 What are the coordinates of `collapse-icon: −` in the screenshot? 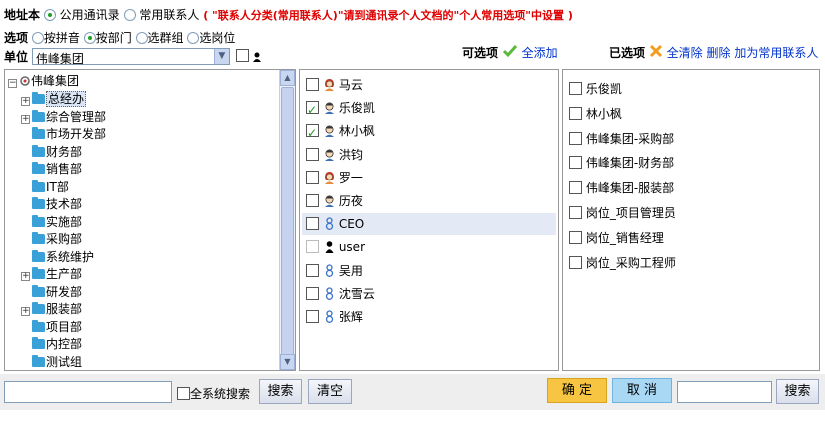 It's located at (12, 83).